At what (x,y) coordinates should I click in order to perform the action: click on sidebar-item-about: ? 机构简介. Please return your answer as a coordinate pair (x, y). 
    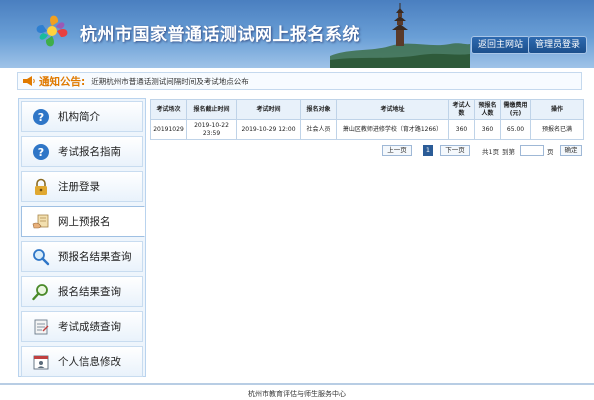
    Looking at the image, I should click on (82, 116).